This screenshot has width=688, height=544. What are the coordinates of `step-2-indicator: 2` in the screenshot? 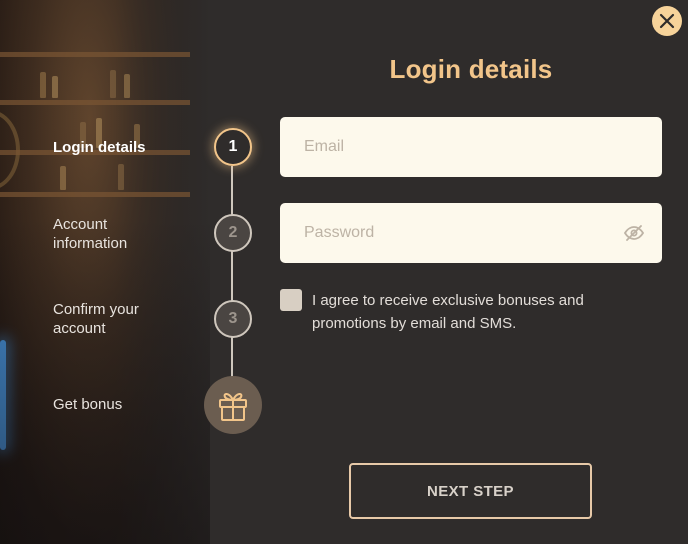 It's located at (233, 233).